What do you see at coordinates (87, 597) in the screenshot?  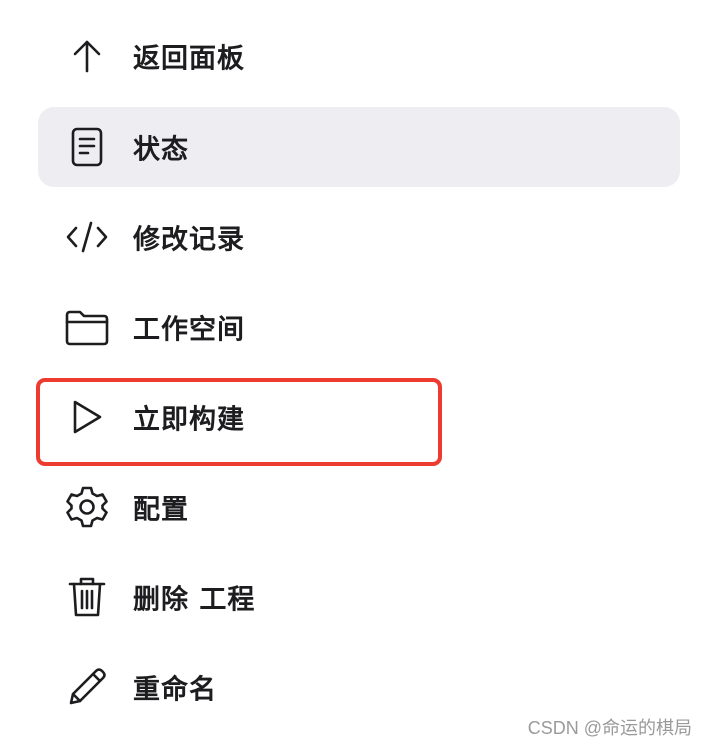 I see `trash-icon` at bounding box center [87, 597].